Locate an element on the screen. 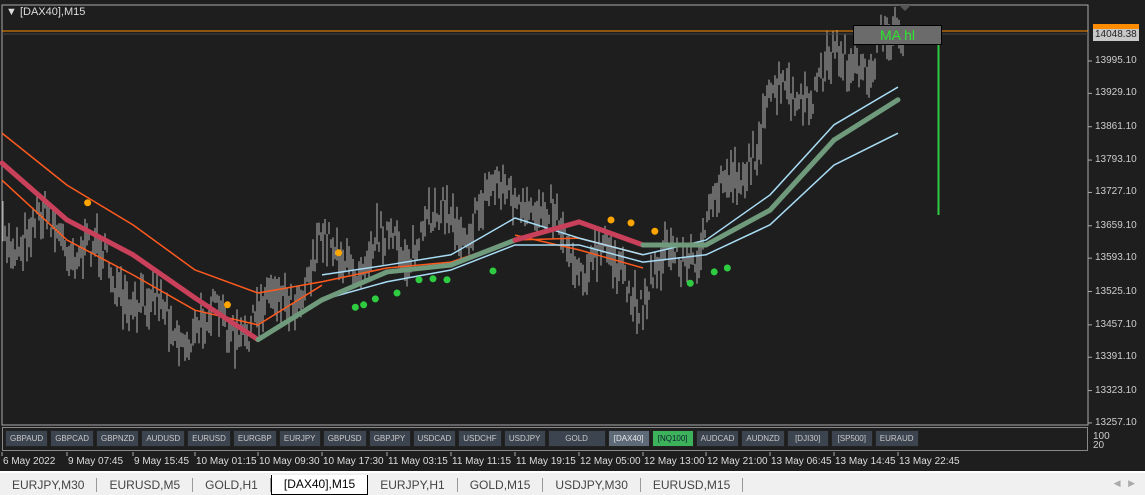 The width and height of the screenshot is (1145, 495). x-tick-label: 13 May 06:45 is located at coordinates (801, 461).